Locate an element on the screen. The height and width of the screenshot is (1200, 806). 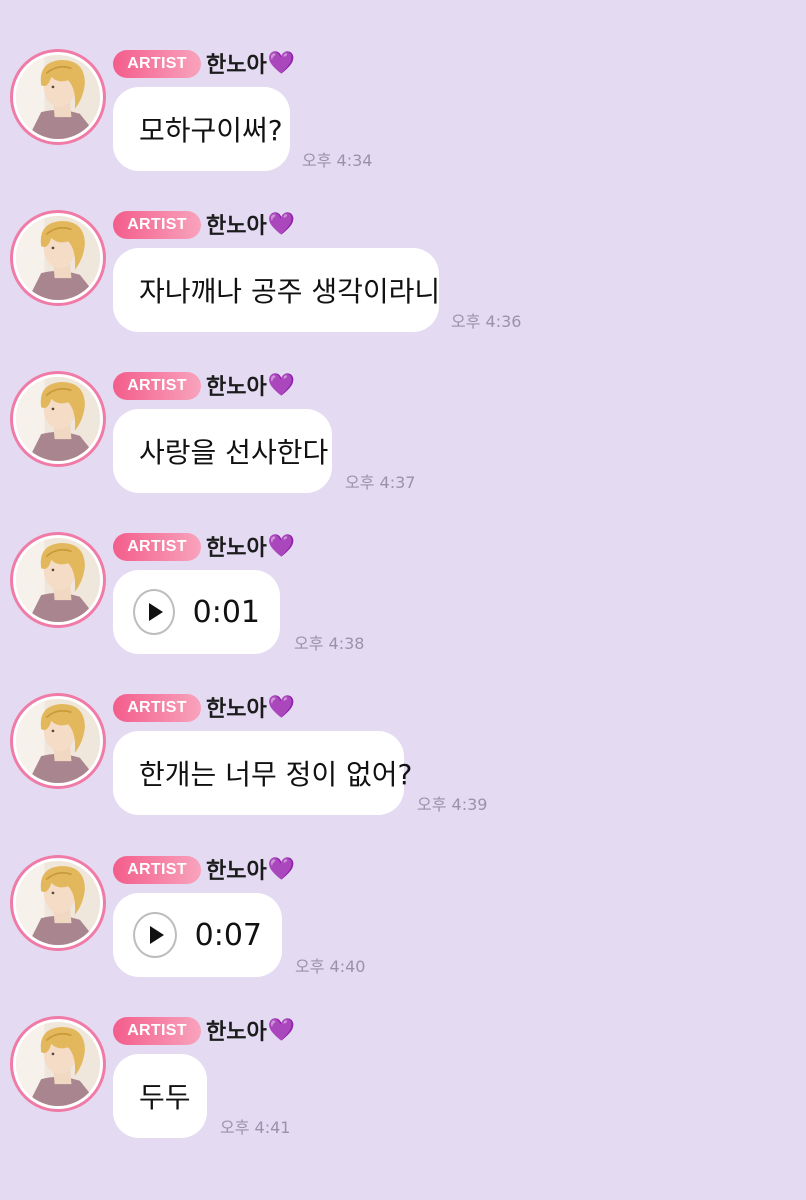
message-bubble: 모하구이써? is located at coordinates (201, 129).